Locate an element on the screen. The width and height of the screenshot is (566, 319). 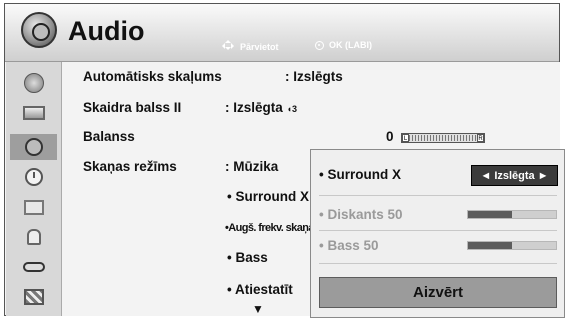
balance-slider: L R is located at coordinates (443, 138).